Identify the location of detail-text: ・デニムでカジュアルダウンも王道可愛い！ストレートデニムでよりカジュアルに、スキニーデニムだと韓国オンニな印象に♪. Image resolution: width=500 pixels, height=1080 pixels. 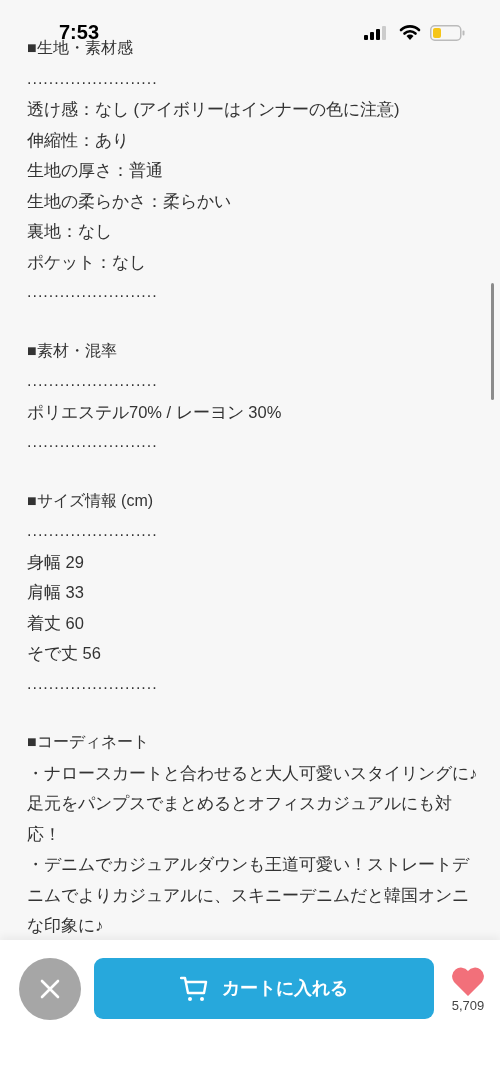
(249, 895).